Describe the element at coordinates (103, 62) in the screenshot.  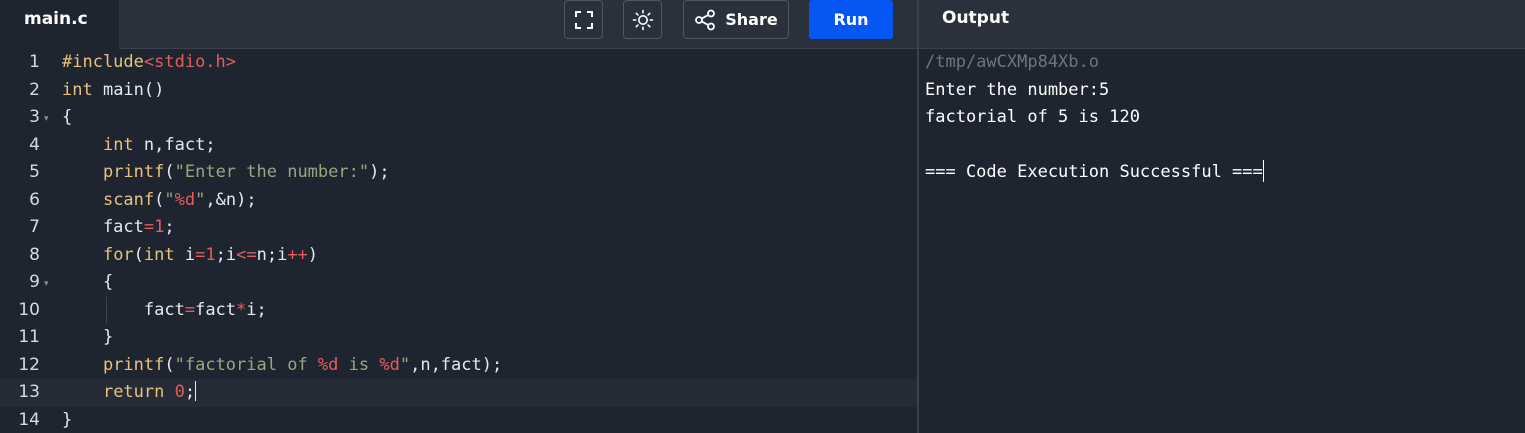
I see `code-token: #include` at that location.